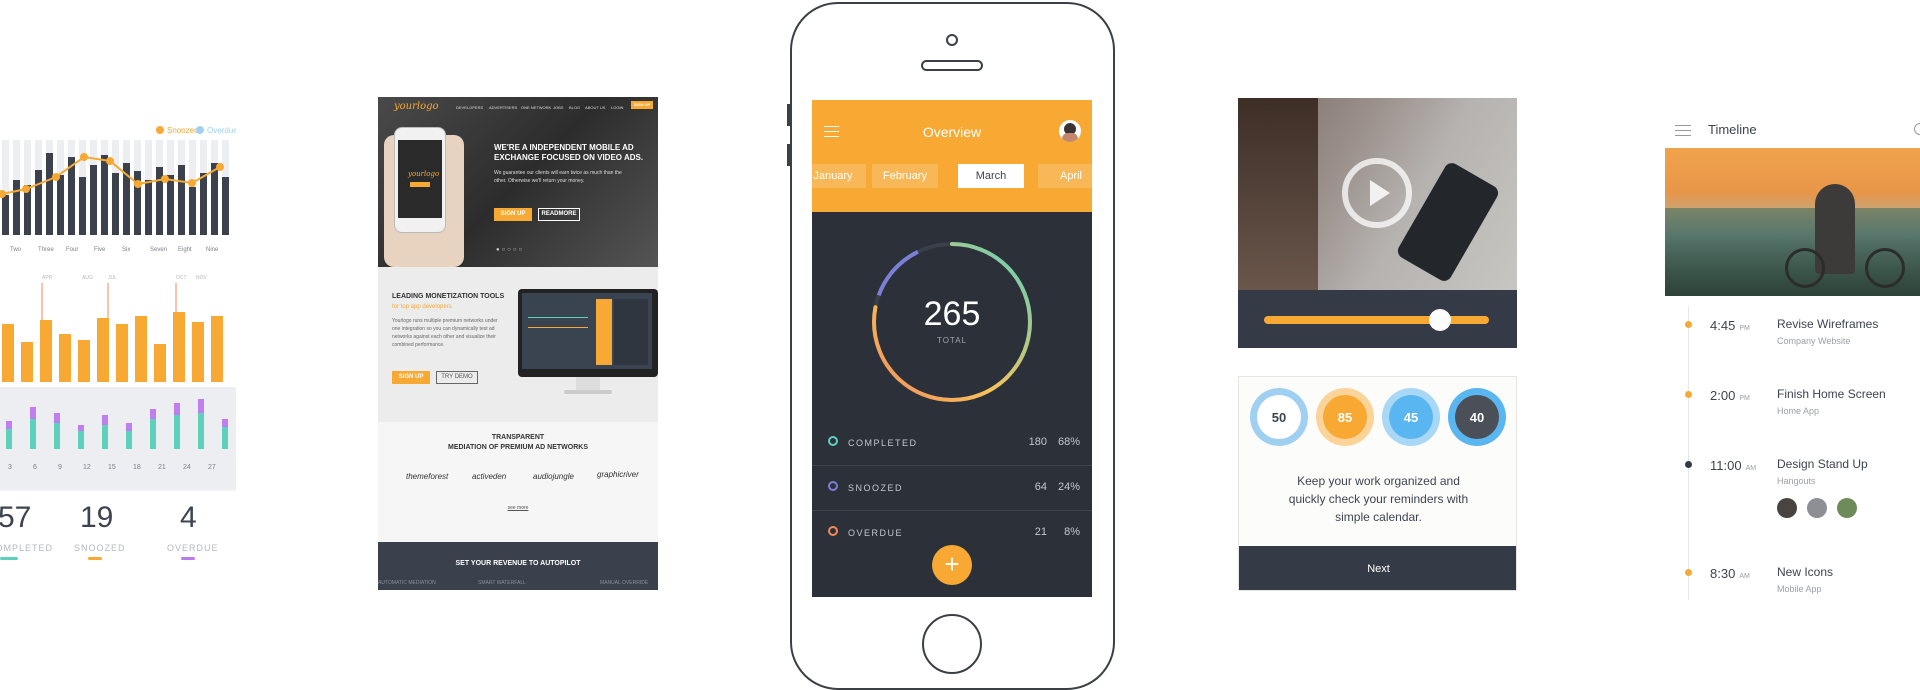 The width and height of the screenshot is (1920, 690). What do you see at coordinates (489, 476) in the screenshot?
I see `partner-logo: activeden` at bounding box center [489, 476].